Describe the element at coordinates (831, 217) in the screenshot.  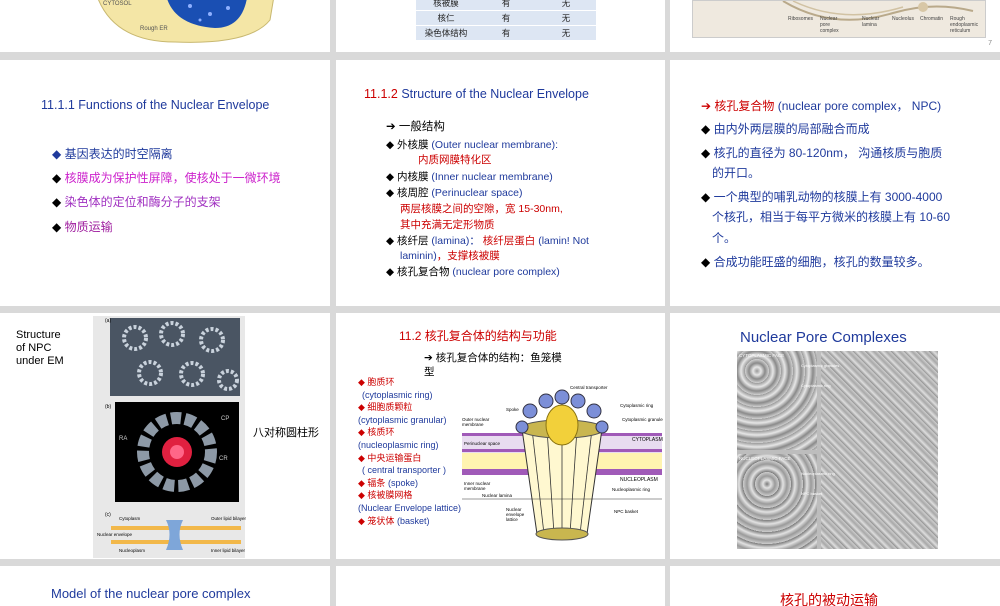
I see `list-item-cont: 个核孔，相当于每平方微米的核膜上有 10-60` at that location.